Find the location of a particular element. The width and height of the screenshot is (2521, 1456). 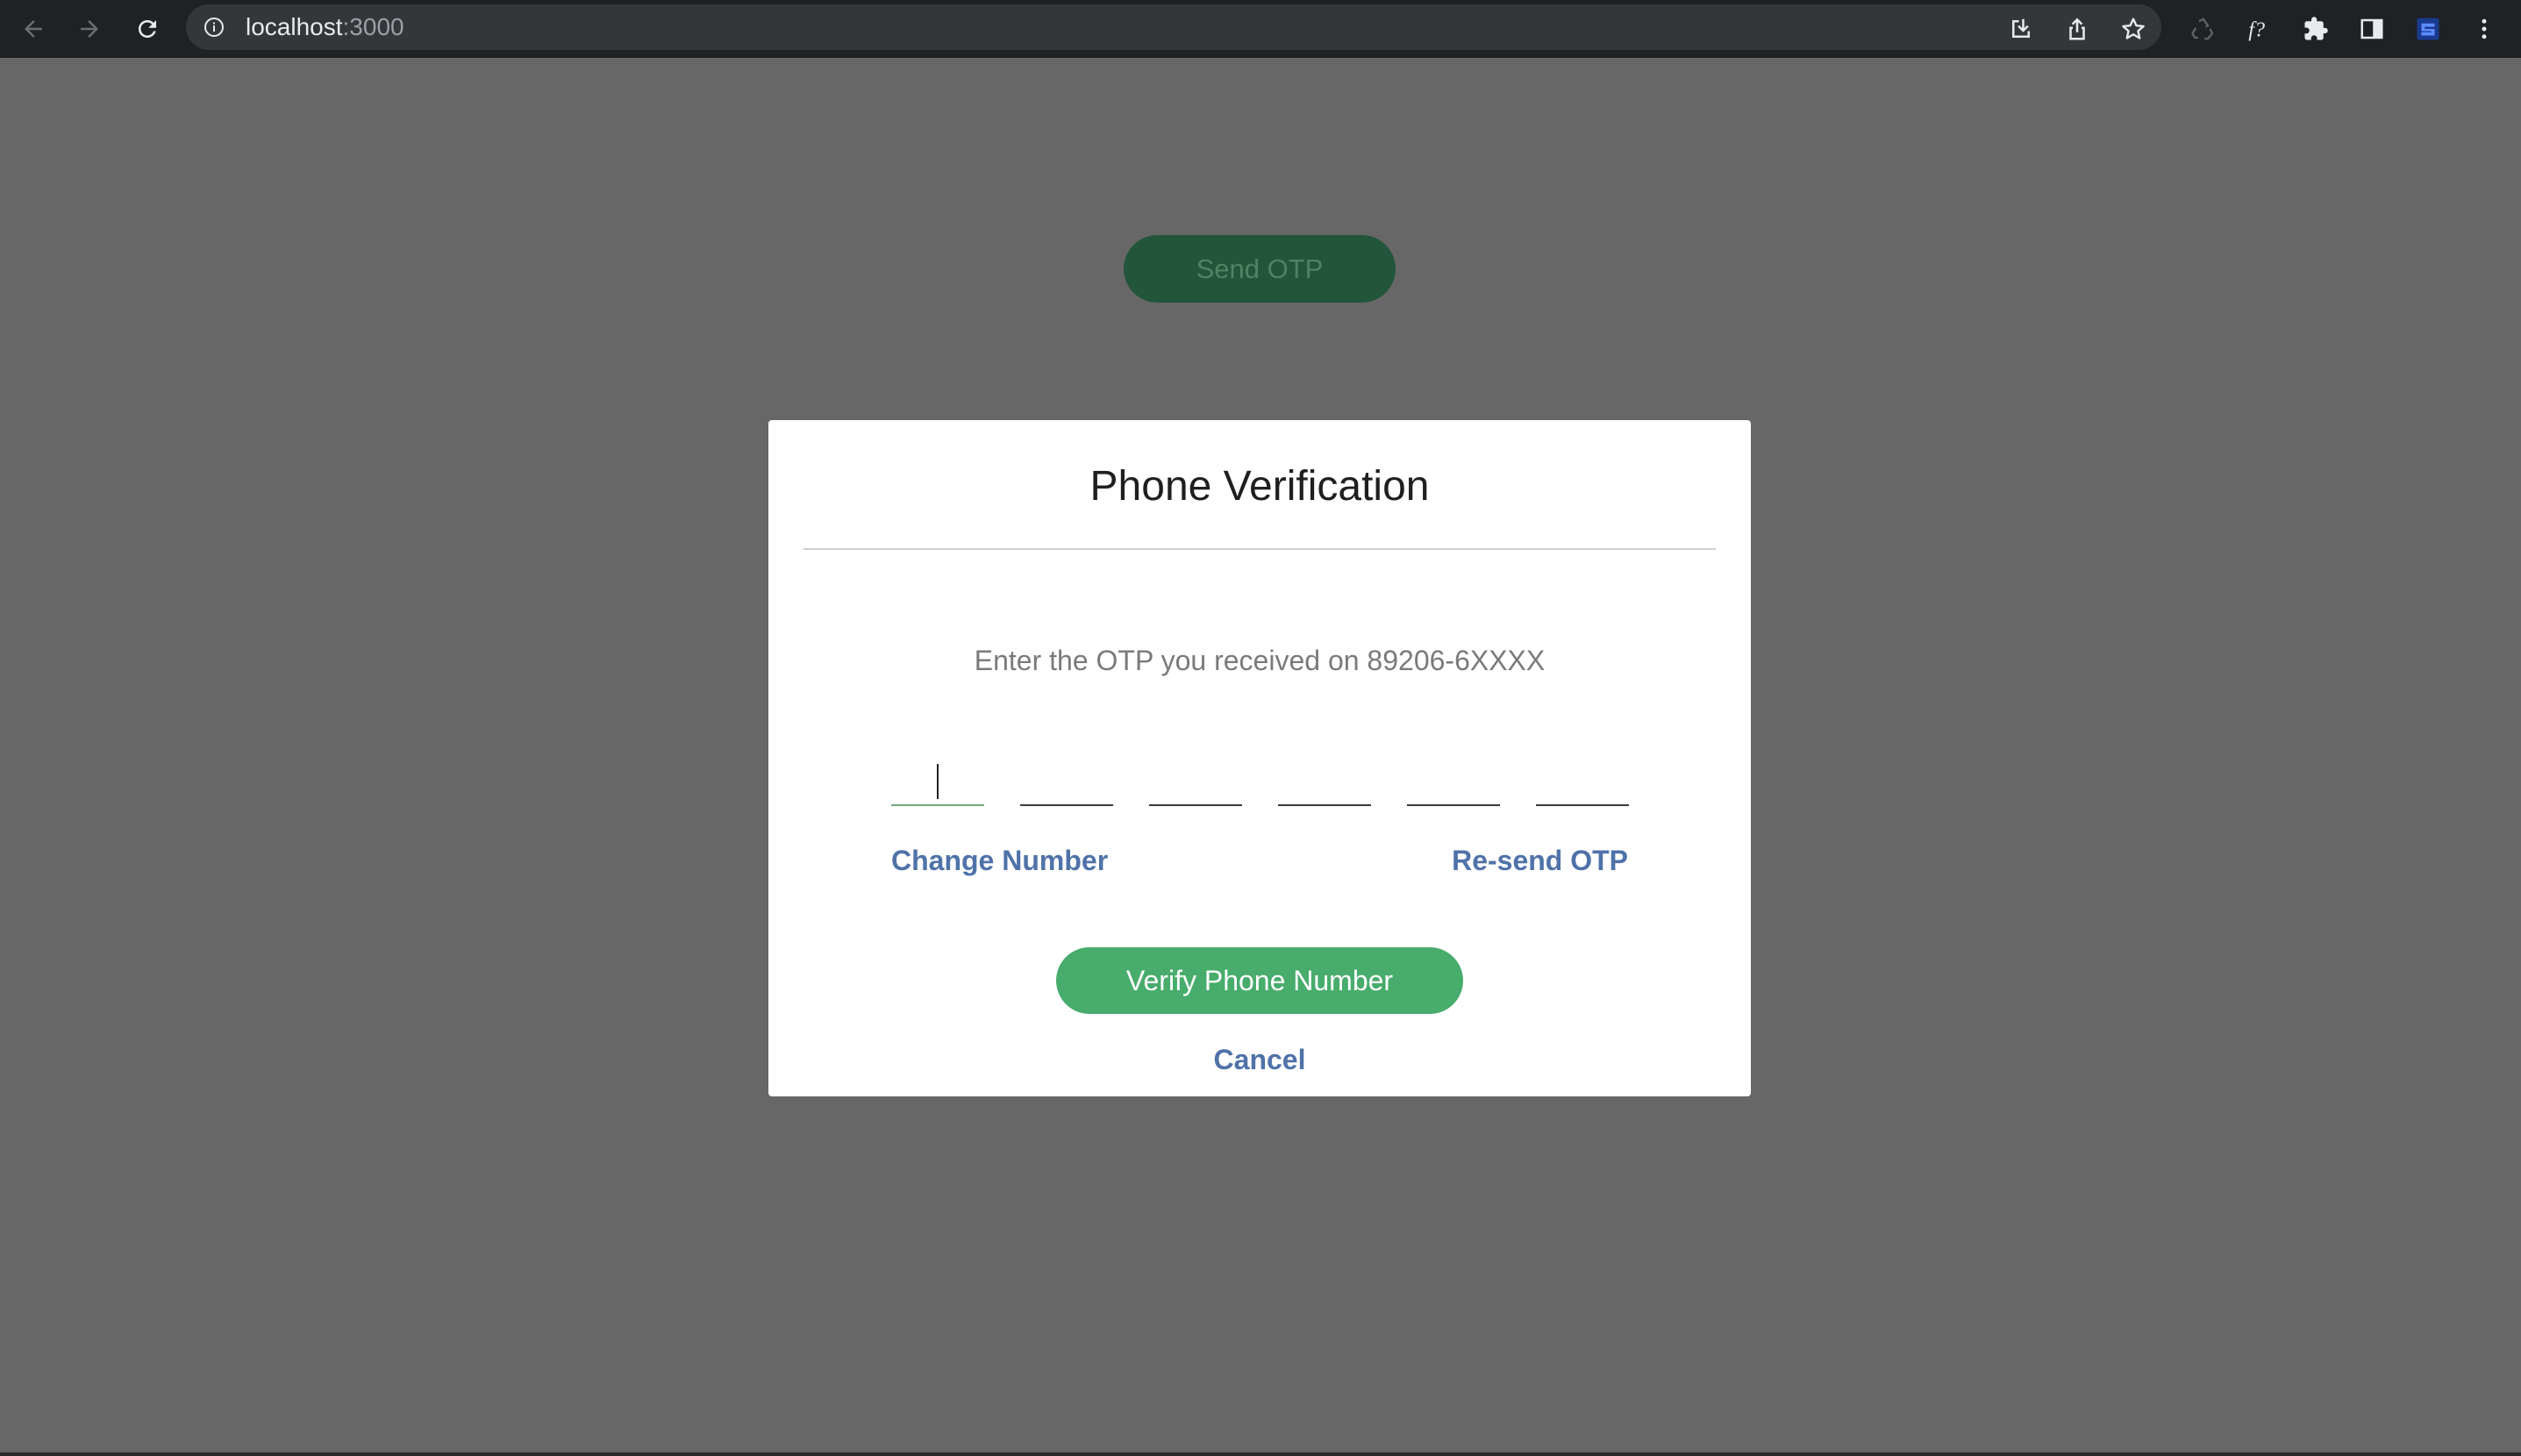

url-text: localhost:3000 is located at coordinates (325, 27).